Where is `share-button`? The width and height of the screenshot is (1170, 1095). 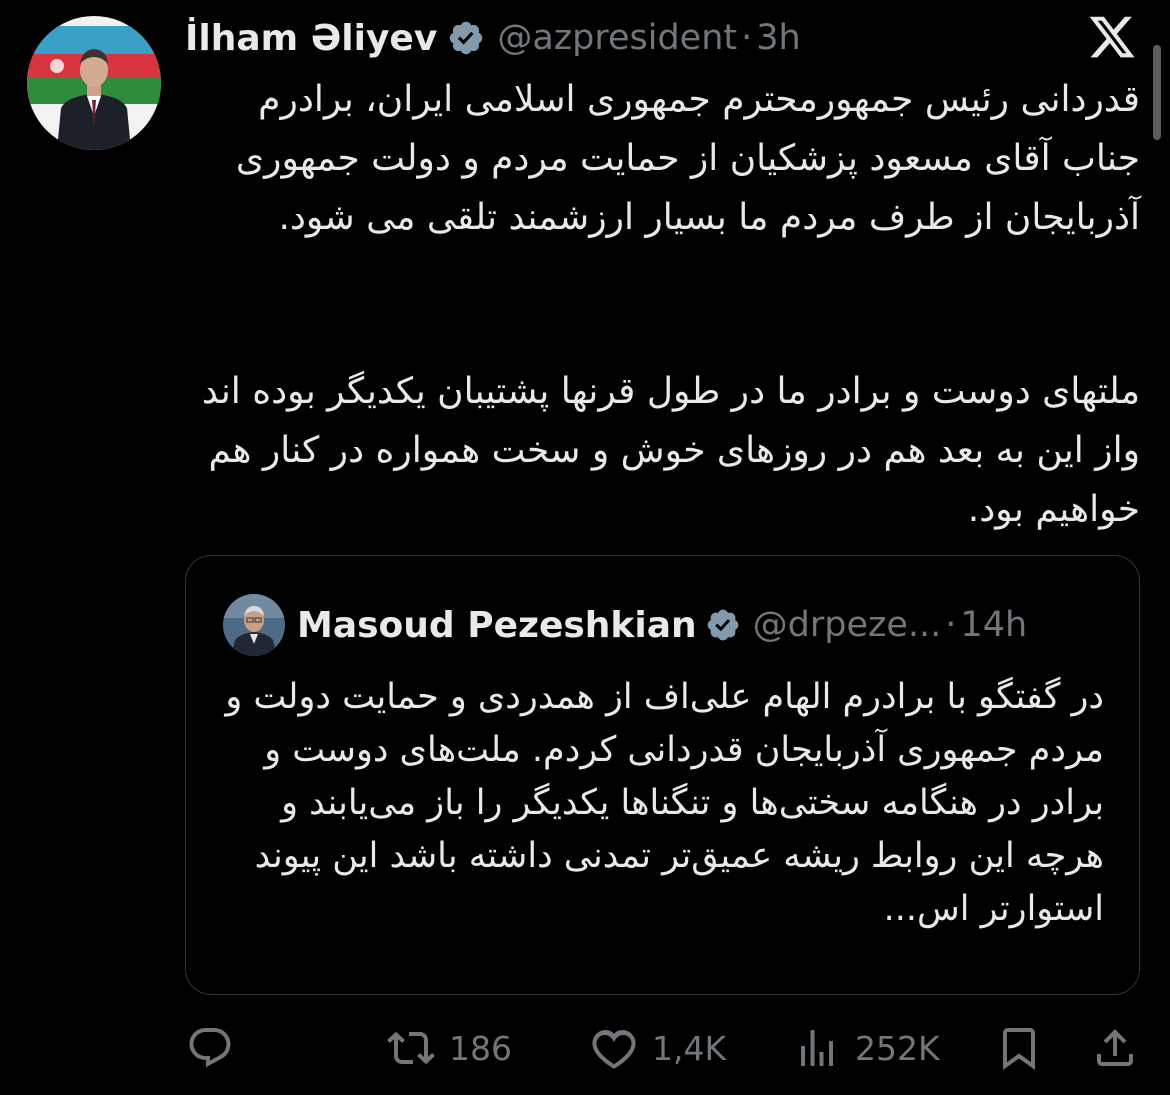 share-button is located at coordinates (1115, 1048).